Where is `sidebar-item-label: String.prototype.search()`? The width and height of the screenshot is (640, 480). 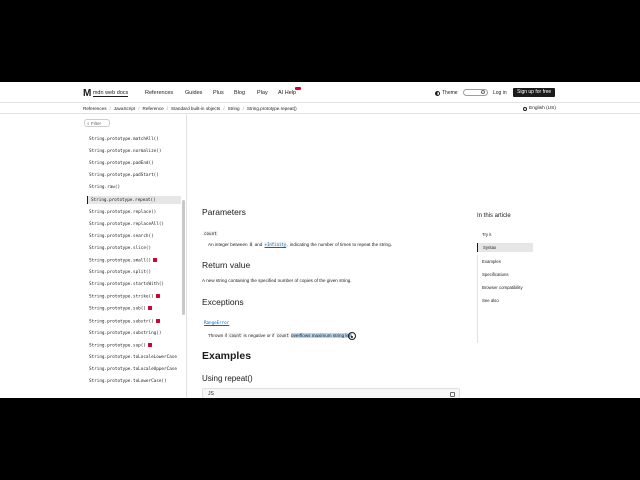
sidebar-item-label: String.prototype.search() is located at coordinates (121, 236).